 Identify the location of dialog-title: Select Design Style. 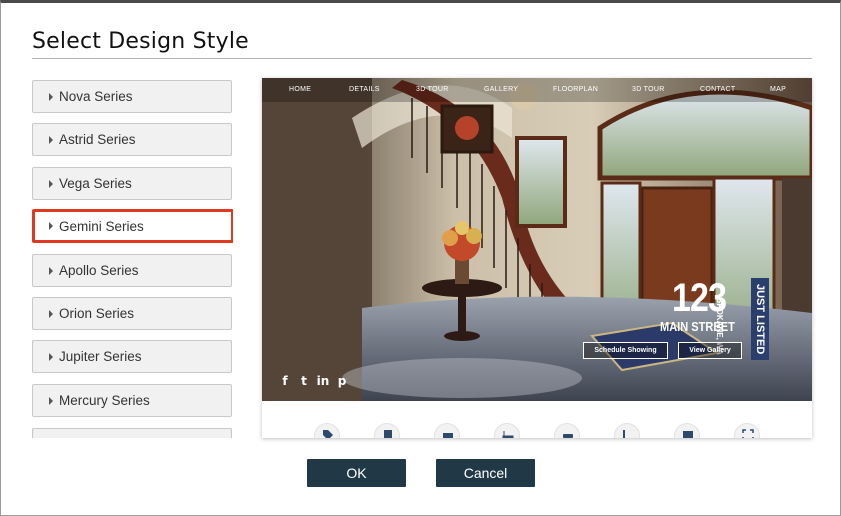
(140, 41).